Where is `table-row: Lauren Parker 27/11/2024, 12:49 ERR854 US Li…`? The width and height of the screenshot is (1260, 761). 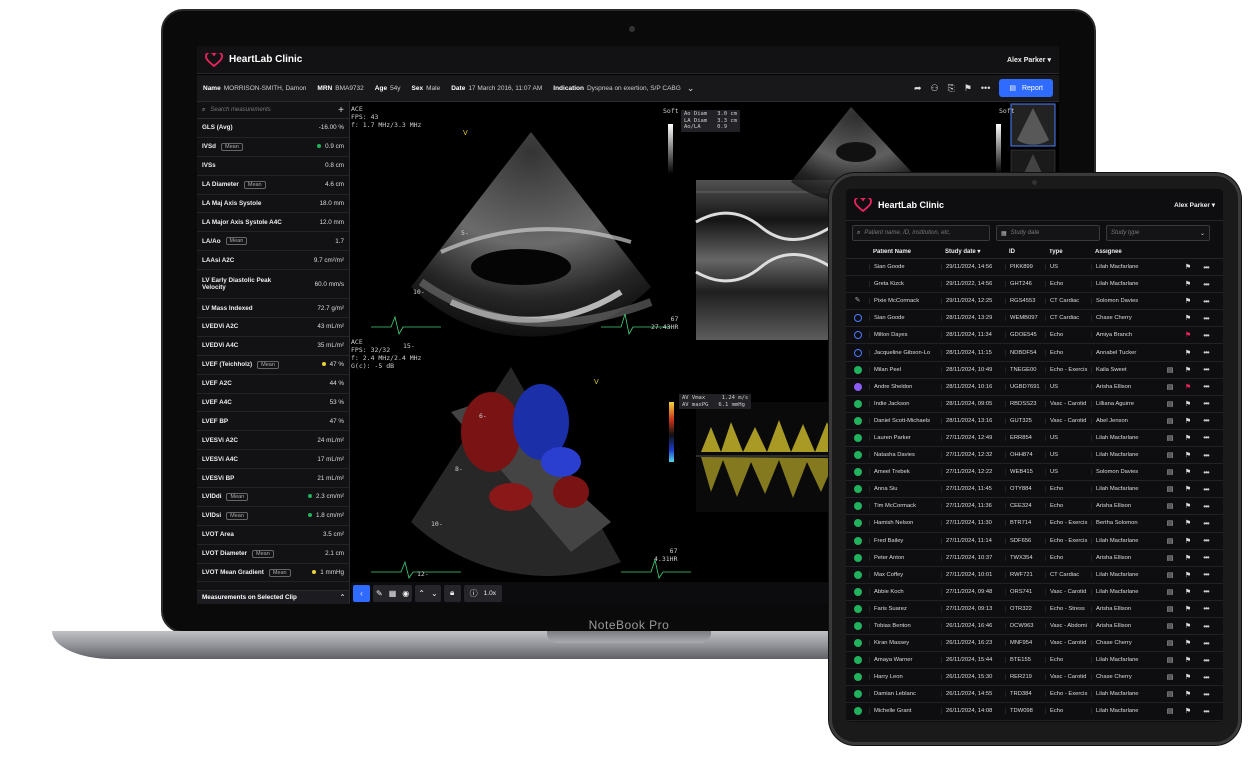
table-row: Lauren Parker 27/11/2024, 12:49 ERR854 US Li… is located at coordinates (1034, 439).